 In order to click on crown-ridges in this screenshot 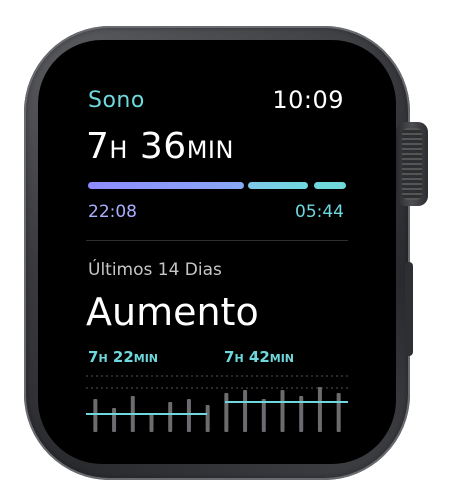, I will do `click(412, 164)`.